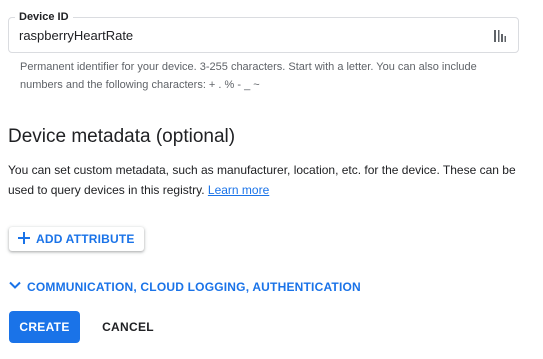  What do you see at coordinates (128, 327) in the screenshot?
I see `cancel-button: CANCEL` at bounding box center [128, 327].